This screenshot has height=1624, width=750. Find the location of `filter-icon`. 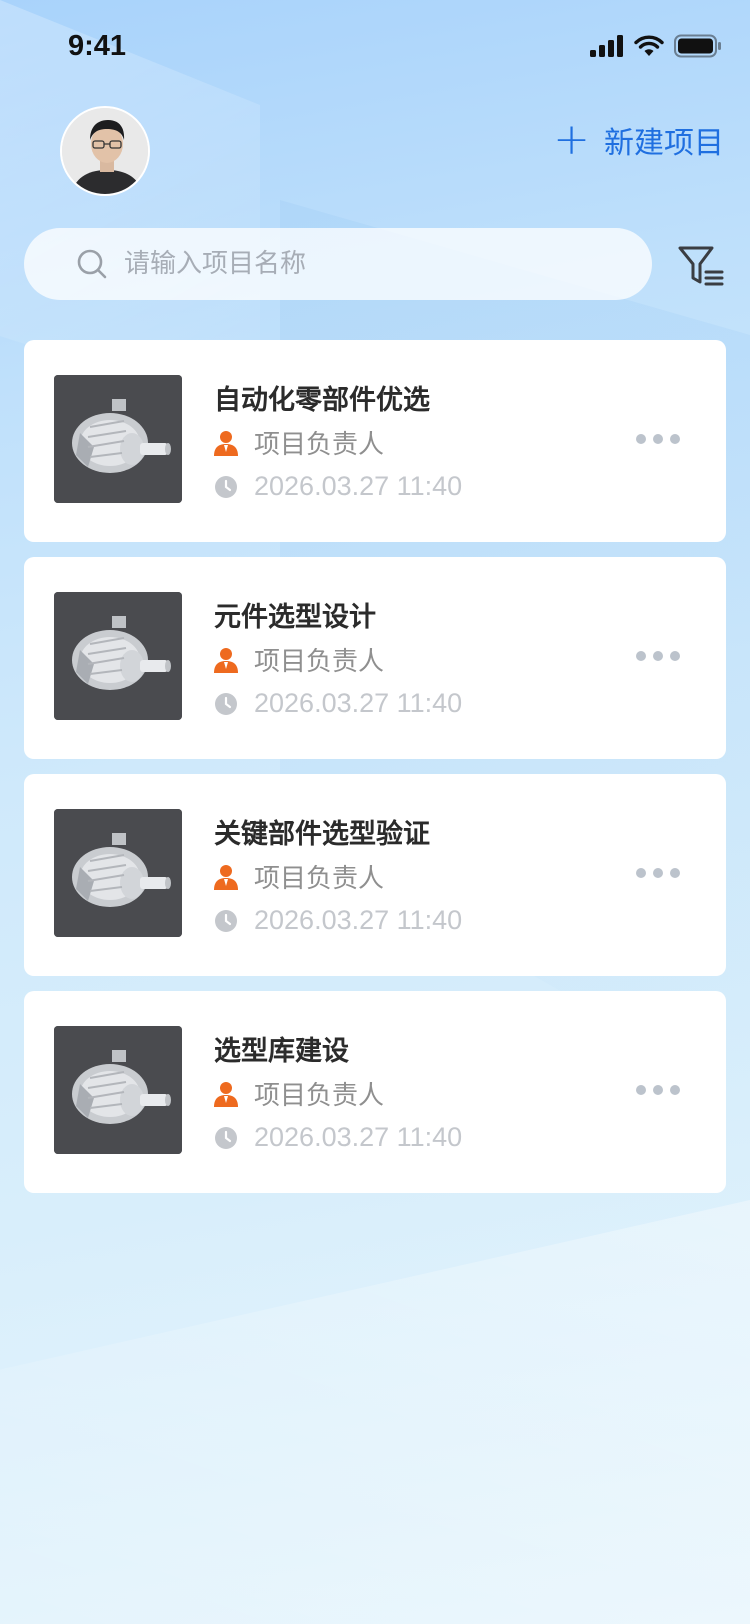

filter-icon is located at coordinates (700, 266).